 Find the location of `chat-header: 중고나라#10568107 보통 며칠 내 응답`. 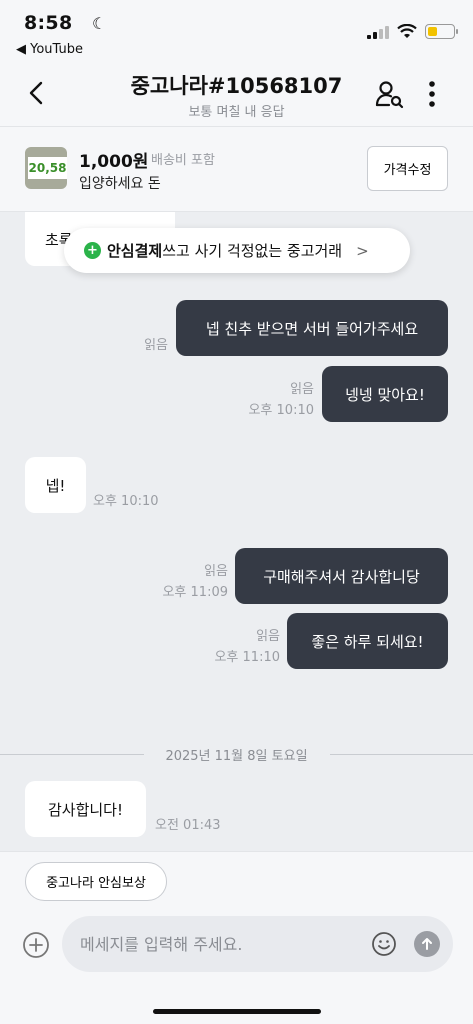

chat-header: 중고나라#10568107 보통 며칠 내 응답 is located at coordinates (236, 94).